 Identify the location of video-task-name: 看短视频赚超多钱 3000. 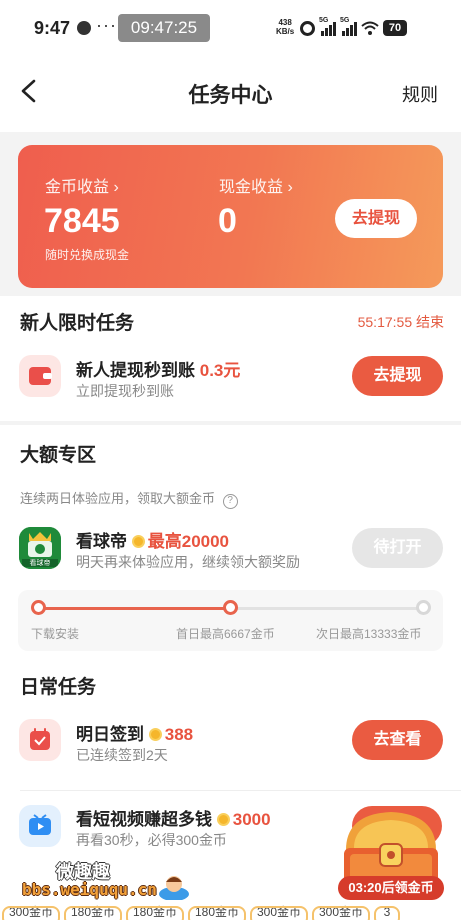
(173, 819).